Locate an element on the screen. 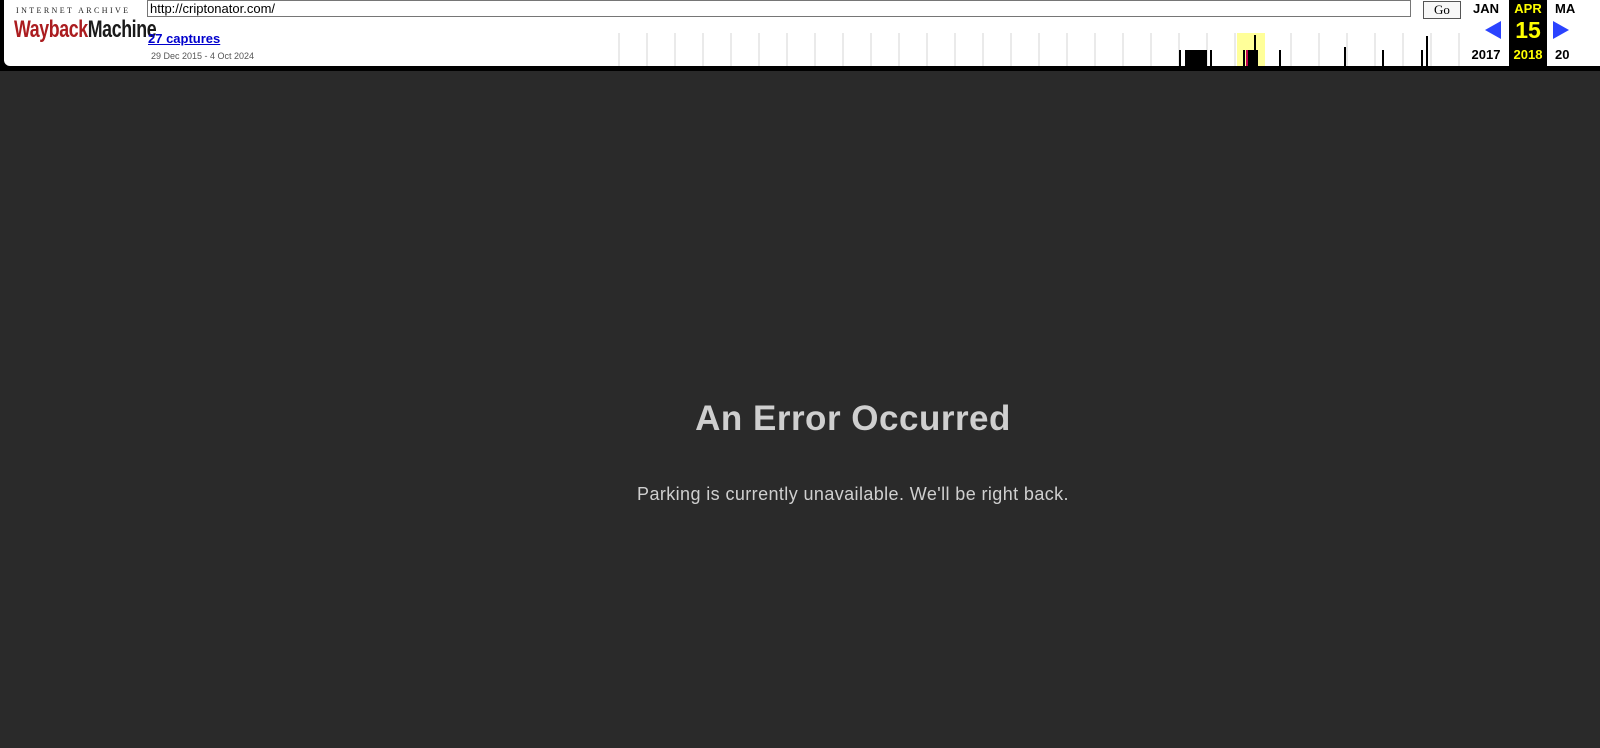 The width and height of the screenshot is (1600, 748). current-day: 15 is located at coordinates (1528, 30).